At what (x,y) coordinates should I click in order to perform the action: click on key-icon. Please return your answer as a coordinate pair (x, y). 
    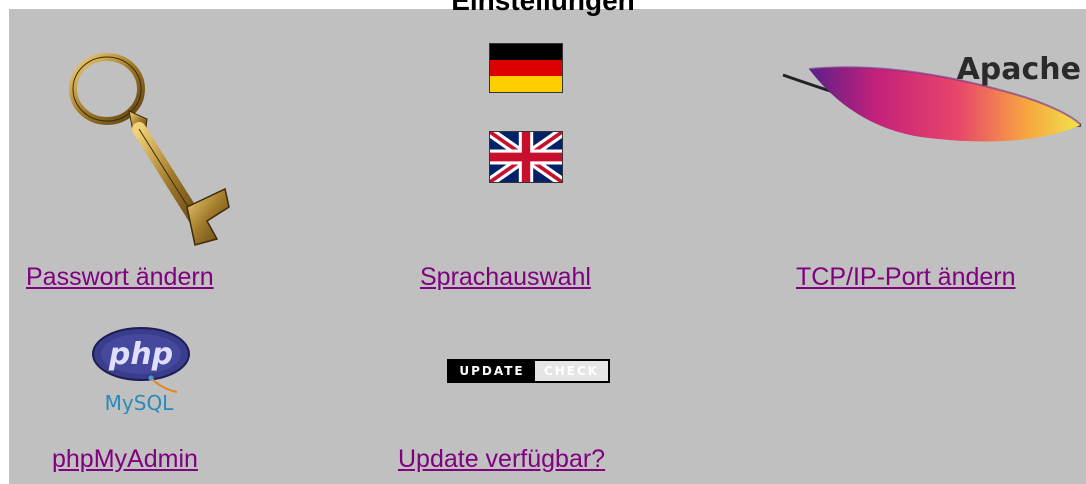
    Looking at the image, I should click on (147, 146).